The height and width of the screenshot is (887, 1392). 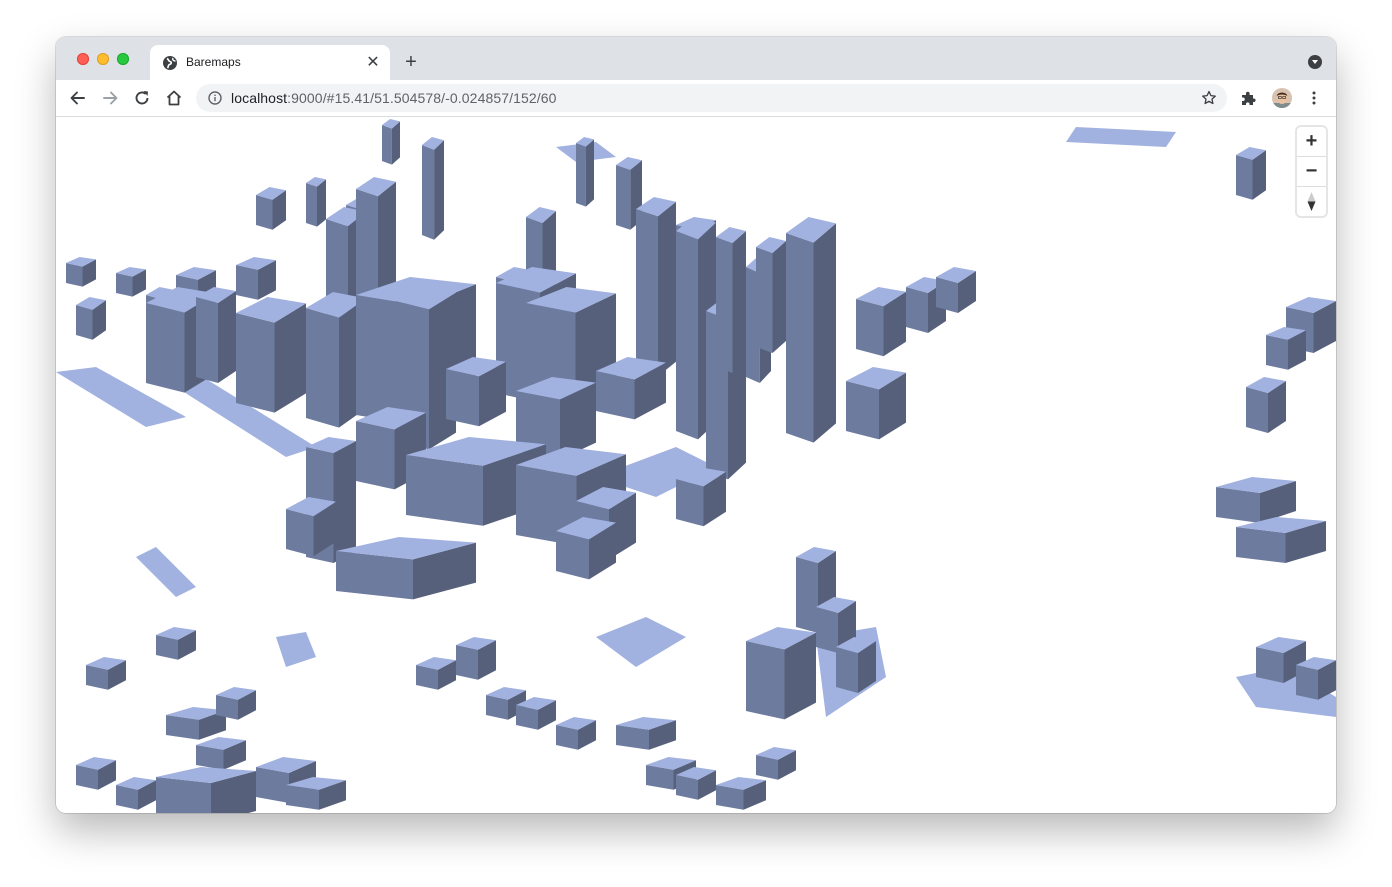 I want to click on new-tab-button: +, so click(x=411, y=62).